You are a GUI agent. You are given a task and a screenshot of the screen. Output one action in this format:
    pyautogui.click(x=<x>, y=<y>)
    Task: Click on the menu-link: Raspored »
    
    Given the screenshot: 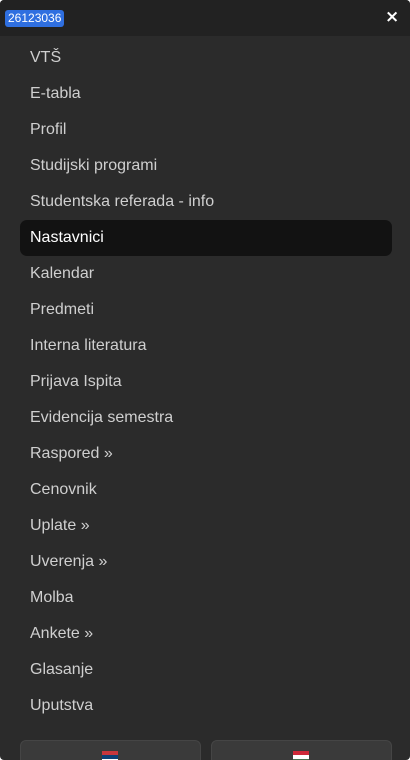 What is the action you would take?
    pyautogui.click(x=206, y=454)
    